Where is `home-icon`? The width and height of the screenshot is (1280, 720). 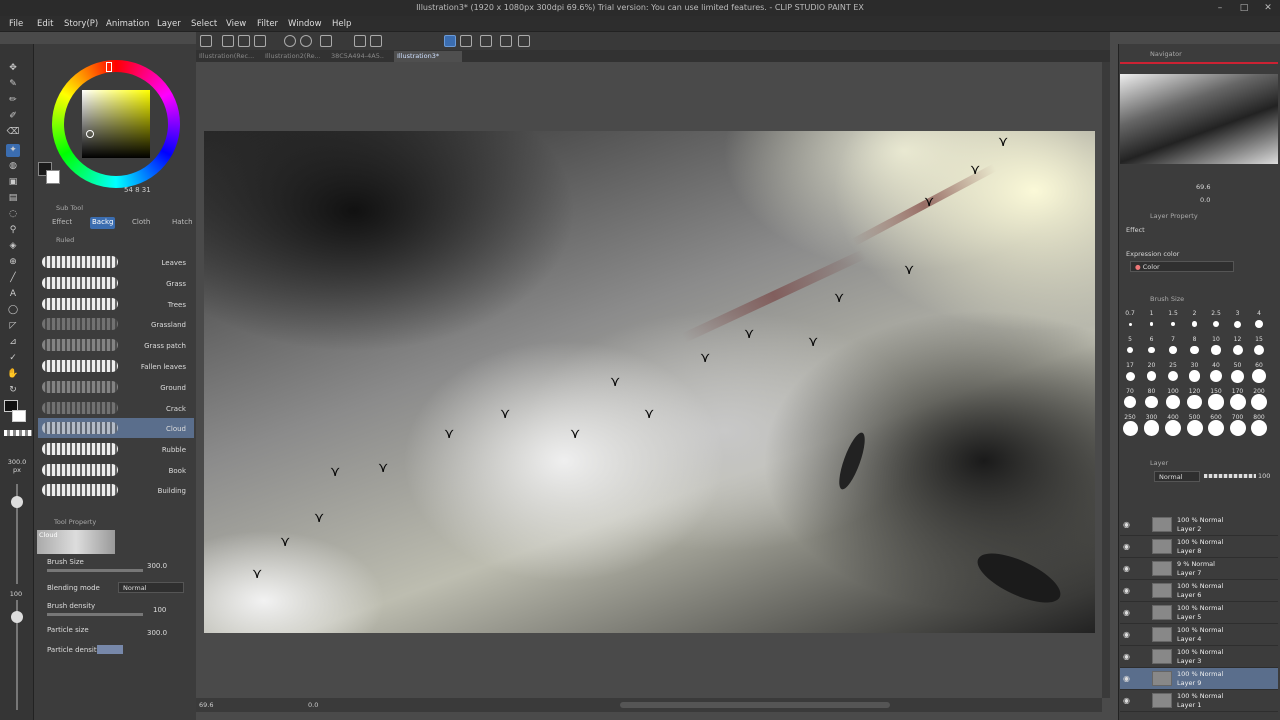
home-icon is located at coordinates (206, 41).